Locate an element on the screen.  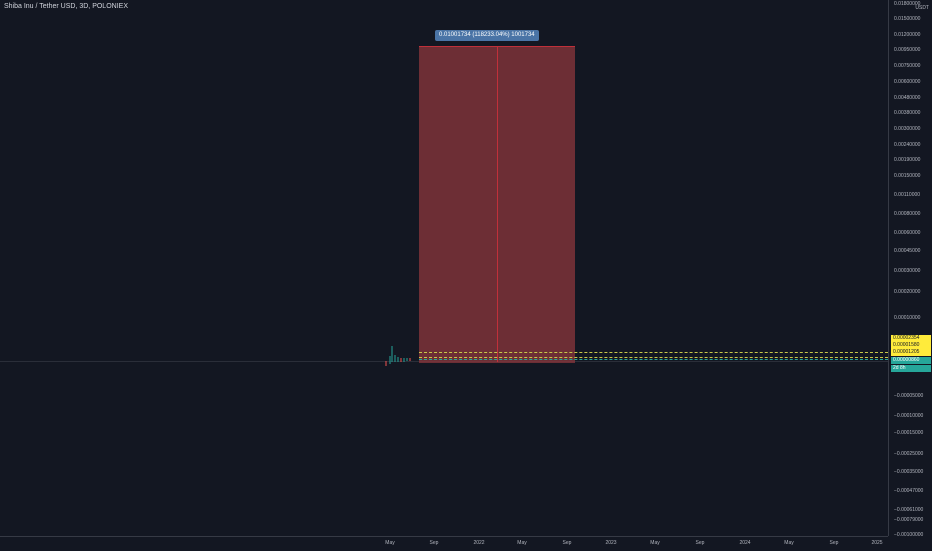
price-tick: −0.00015000 is located at coordinates (909, 433).